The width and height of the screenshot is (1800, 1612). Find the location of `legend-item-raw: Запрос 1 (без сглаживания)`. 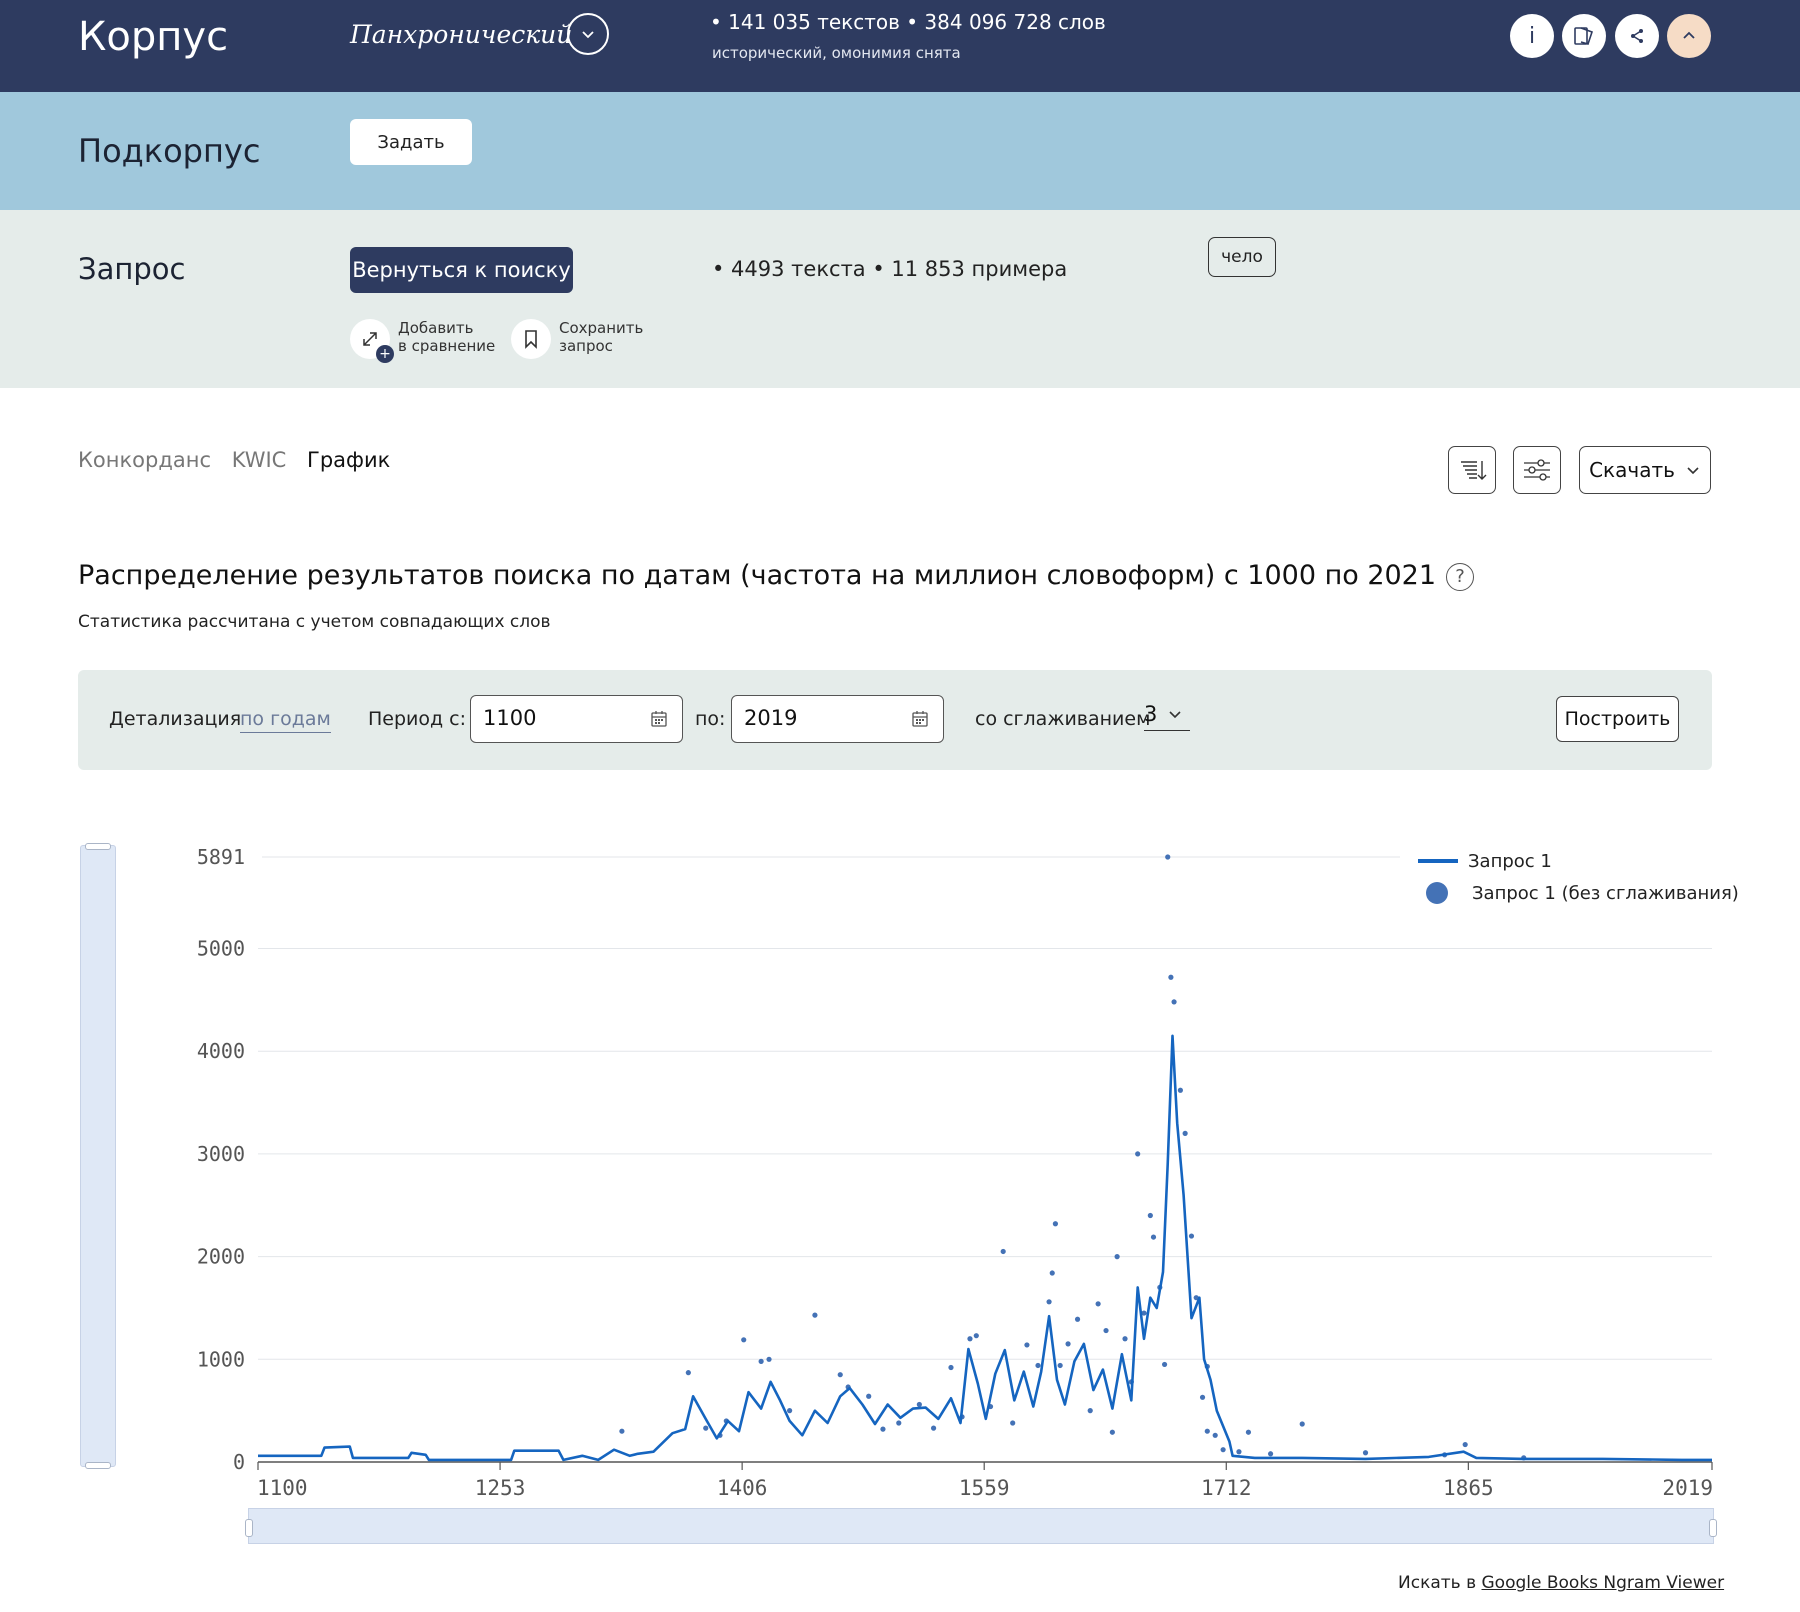

legend-item-raw: Запрос 1 (без сглаживания) is located at coordinates (1578, 893).